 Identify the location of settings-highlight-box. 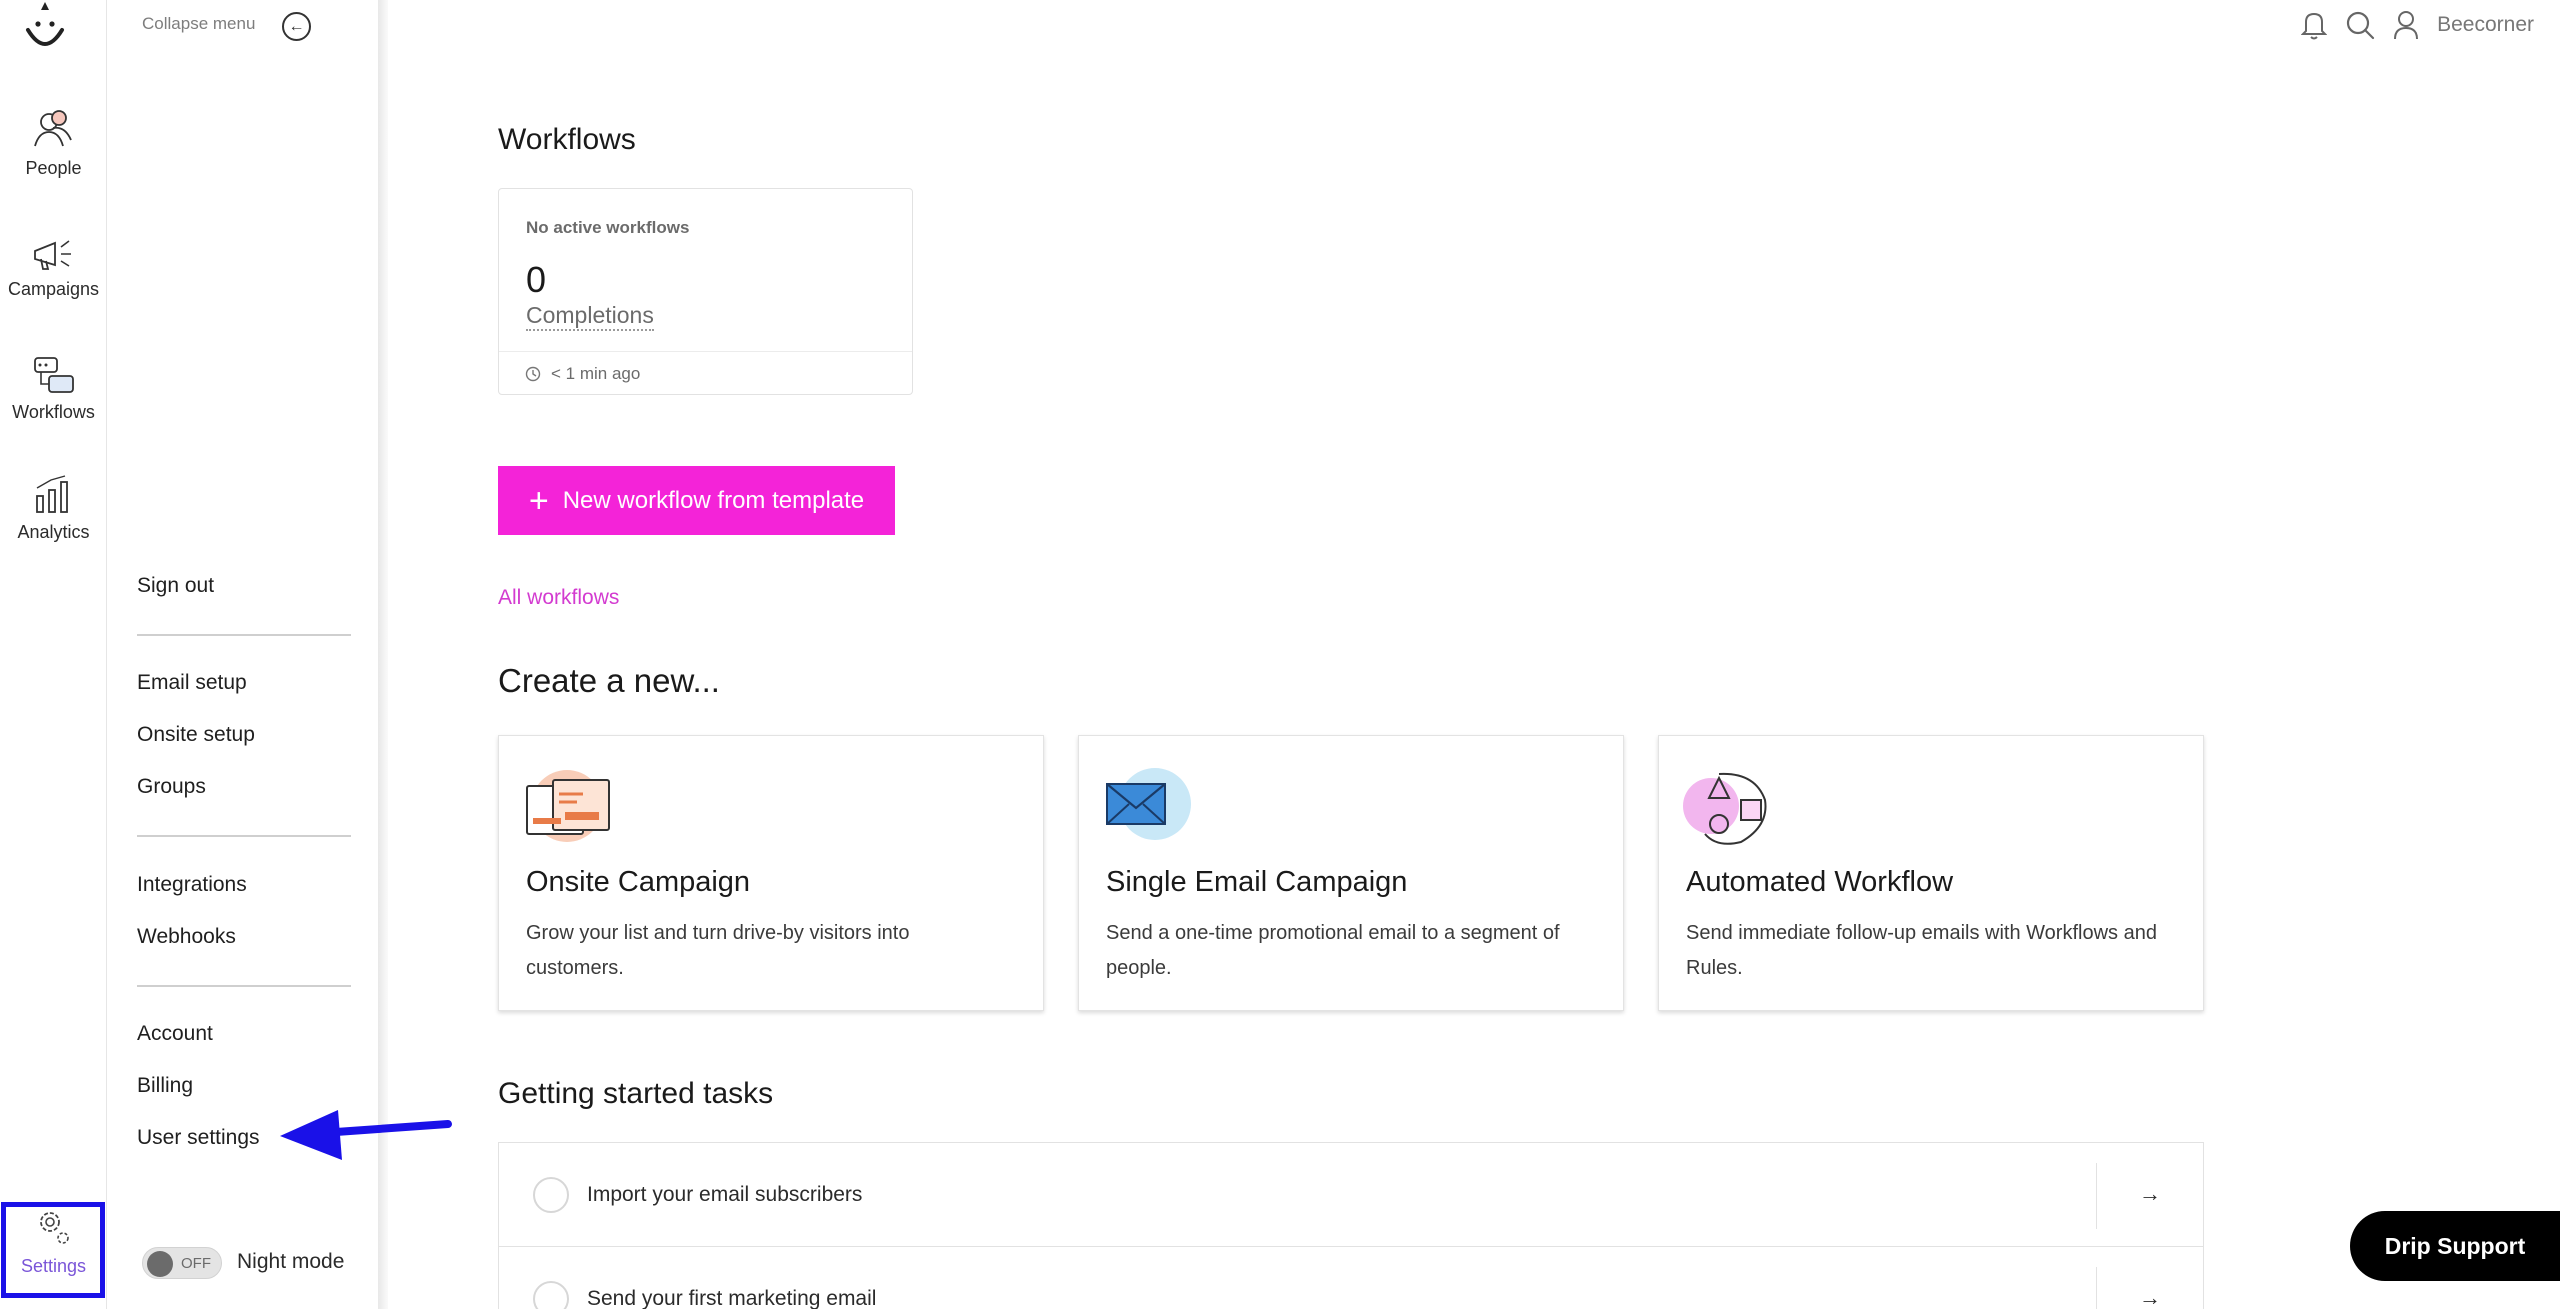
(53, 1250).